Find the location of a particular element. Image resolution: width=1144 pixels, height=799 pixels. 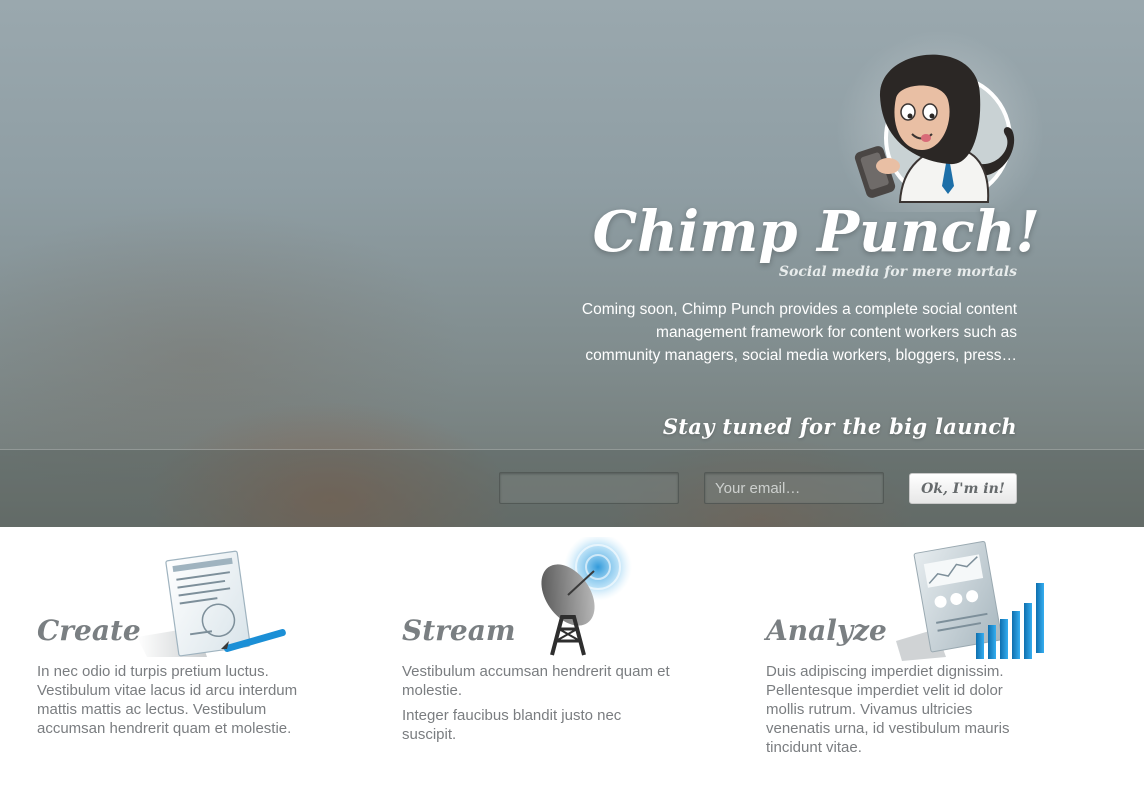

feature-title-analyze: Analyze is located at coordinates (826, 630).